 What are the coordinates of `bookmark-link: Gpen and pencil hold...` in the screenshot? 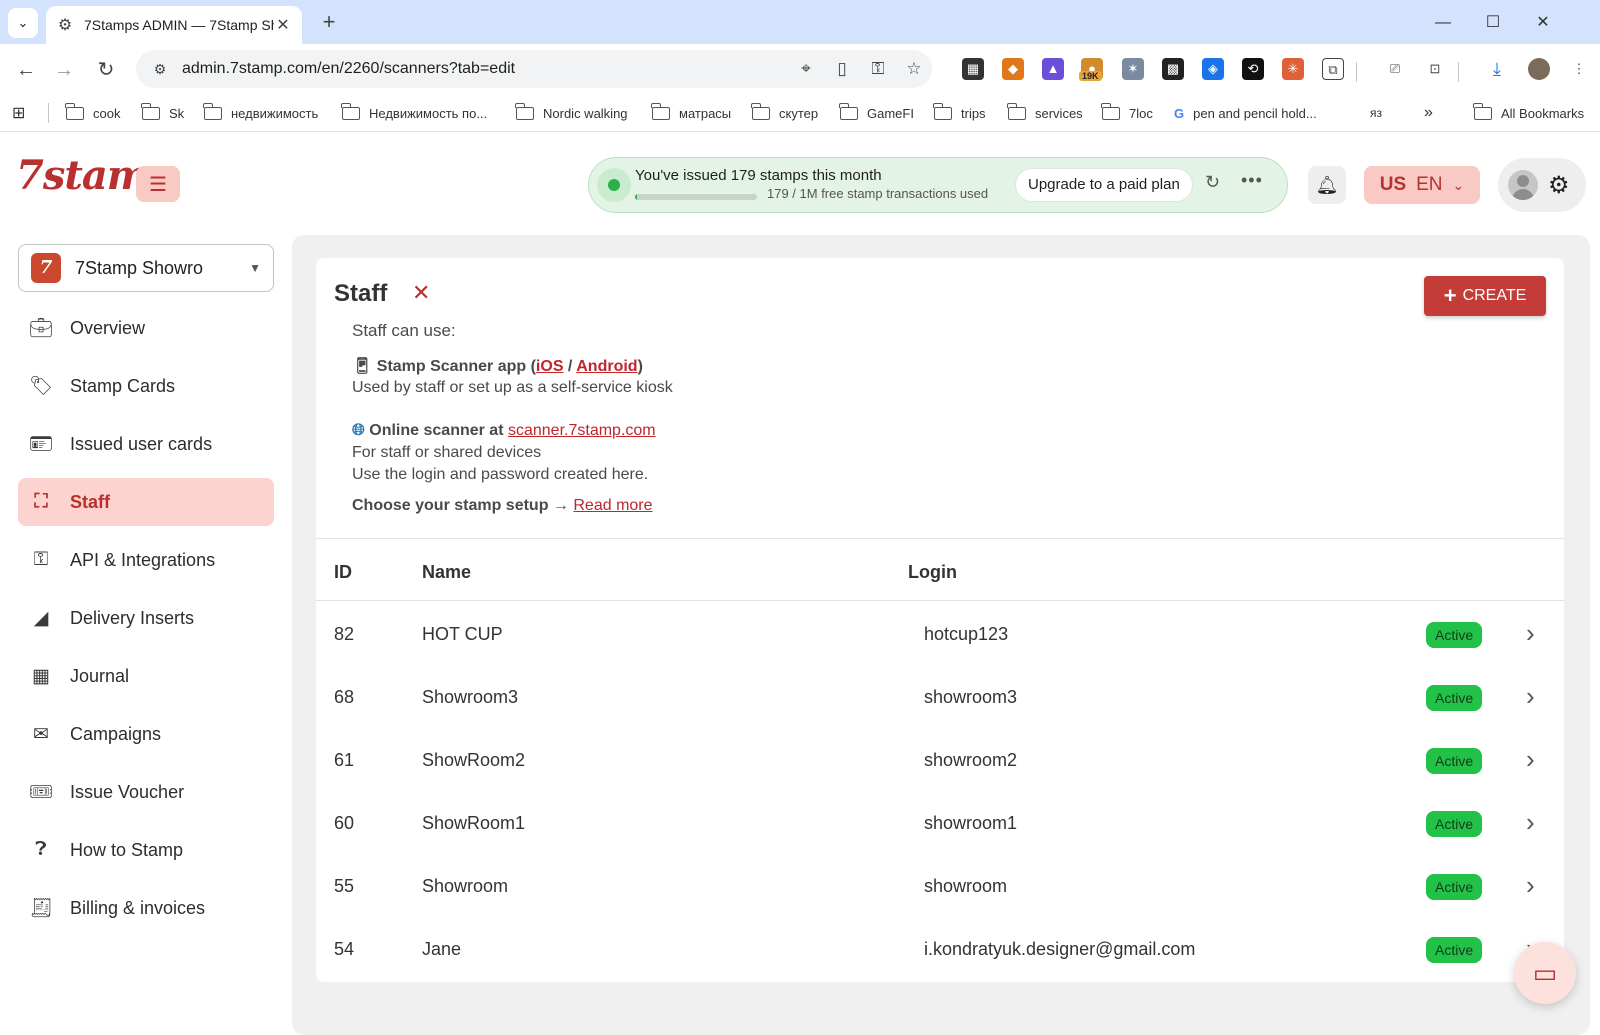 It's located at (1245, 113).